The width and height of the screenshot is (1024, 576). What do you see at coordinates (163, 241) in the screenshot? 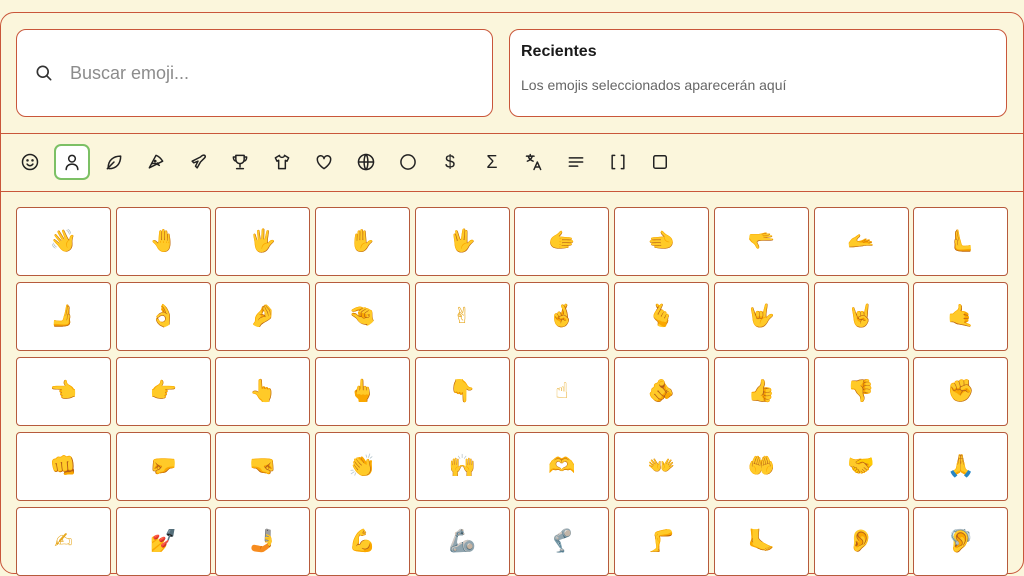
I see `emoji-button: 🤚` at bounding box center [163, 241].